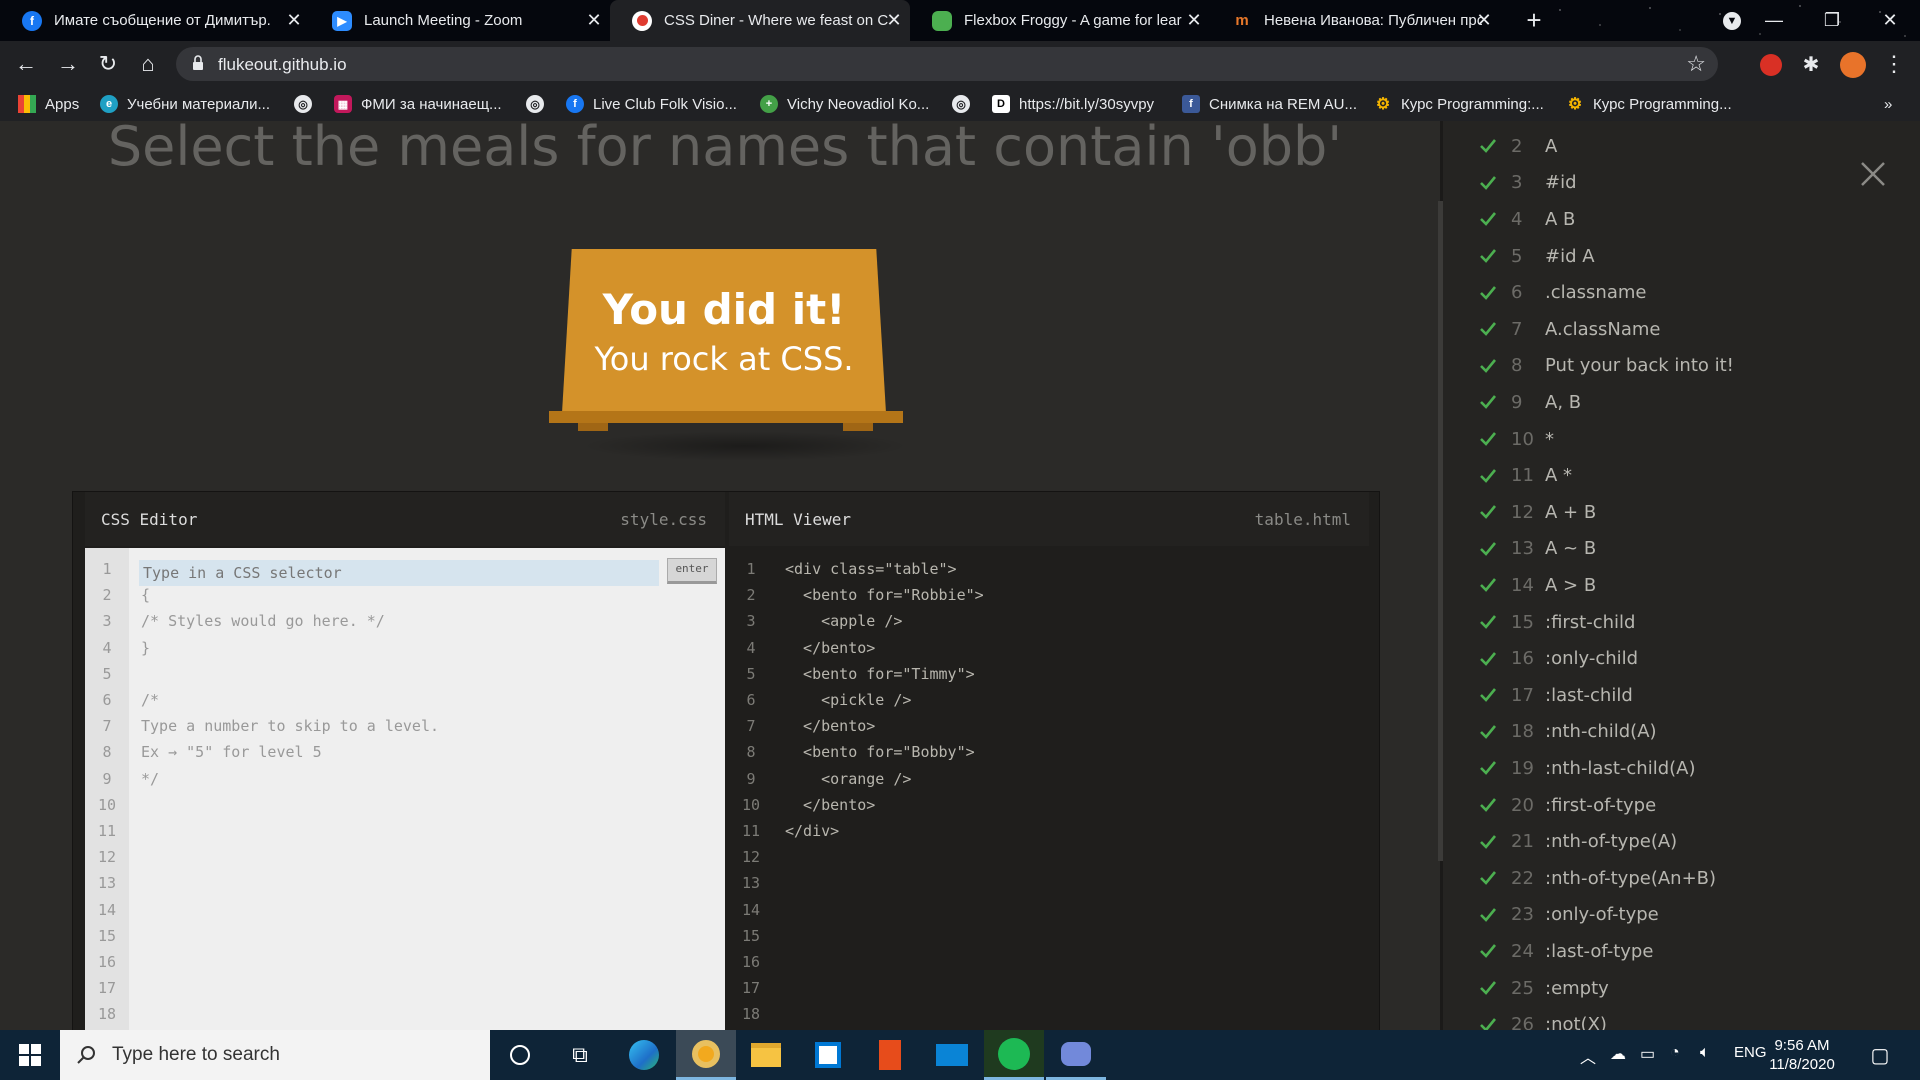  What do you see at coordinates (1890, 20) in the screenshot?
I see `close-window-icon: ✕` at bounding box center [1890, 20].